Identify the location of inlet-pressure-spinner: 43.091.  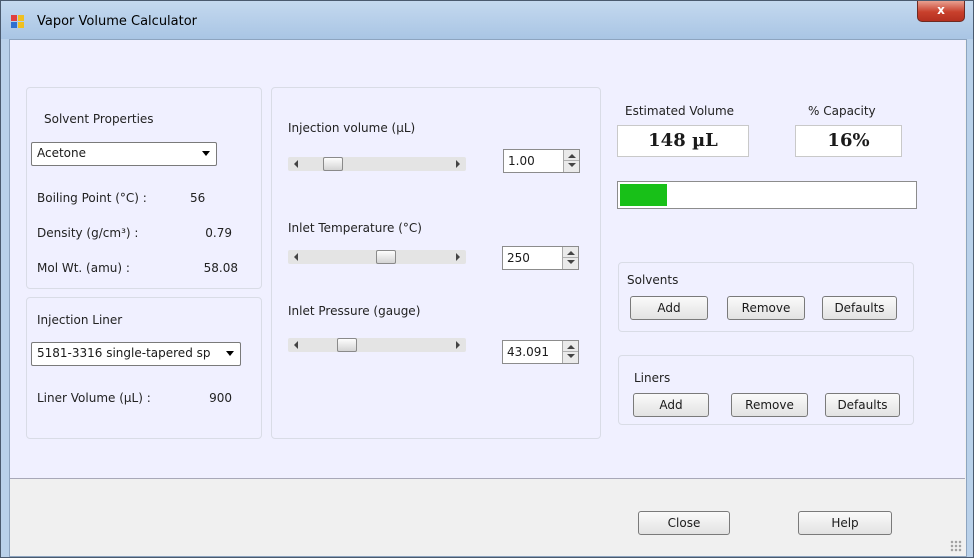
(540, 352).